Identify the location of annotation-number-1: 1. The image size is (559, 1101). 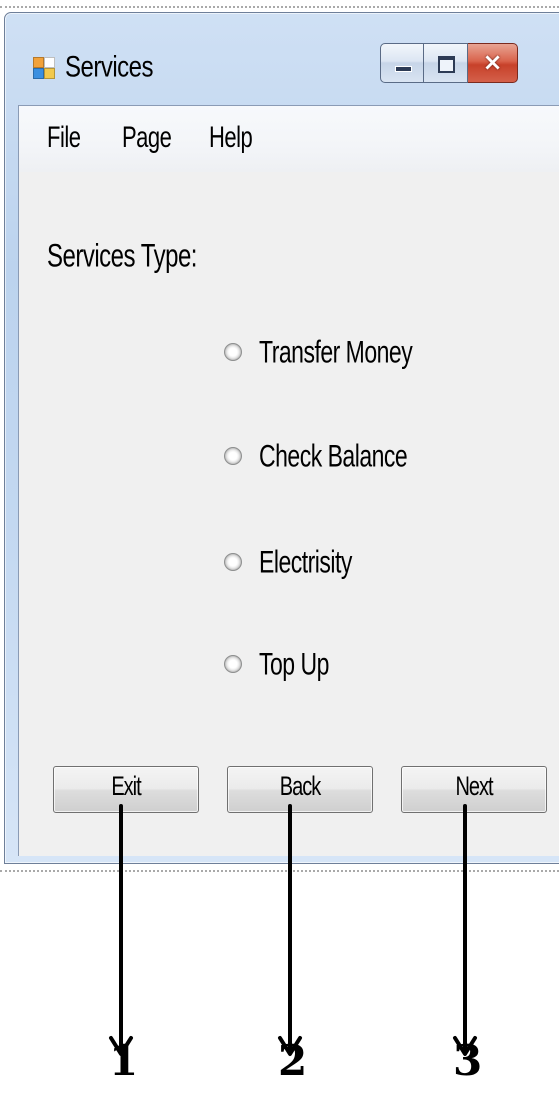
(124, 1060).